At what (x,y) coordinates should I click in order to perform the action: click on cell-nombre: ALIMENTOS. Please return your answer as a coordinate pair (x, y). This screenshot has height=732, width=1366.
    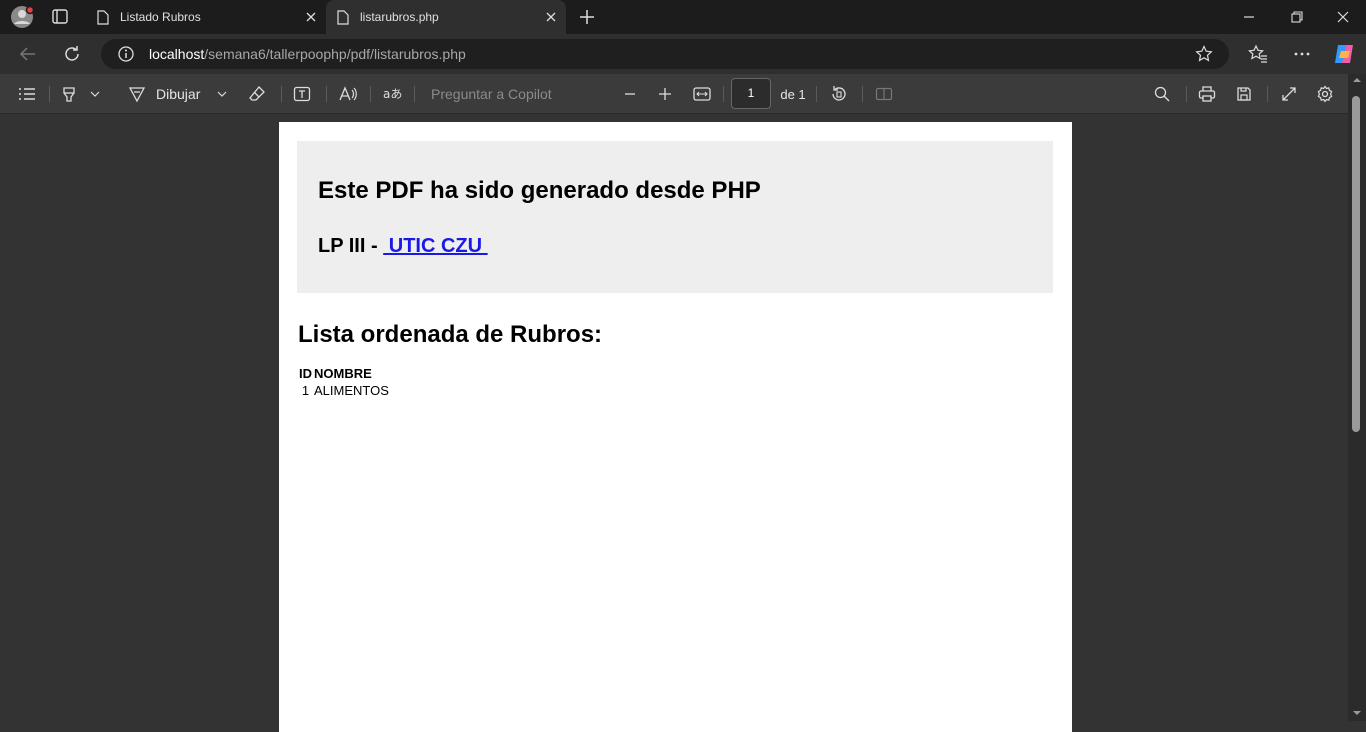
    Looking at the image, I should click on (351, 390).